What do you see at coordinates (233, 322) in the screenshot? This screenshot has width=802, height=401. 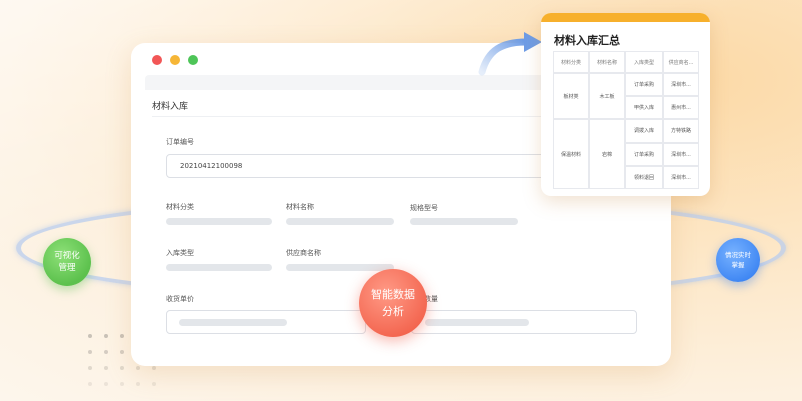 I see `unit-price-placeholder` at bounding box center [233, 322].